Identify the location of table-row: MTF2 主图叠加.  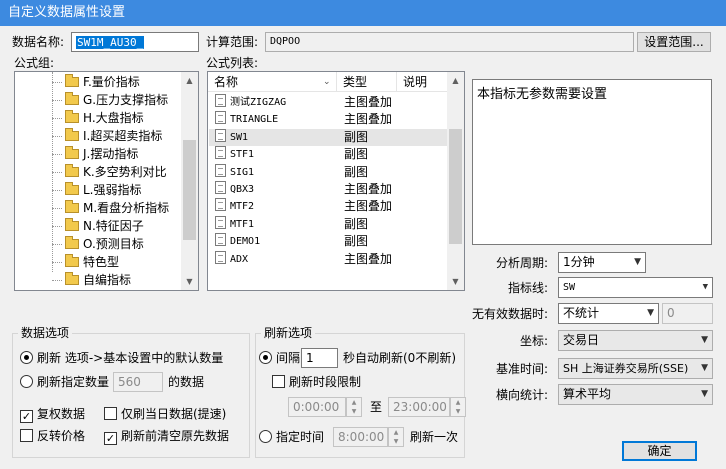
(328, 206).